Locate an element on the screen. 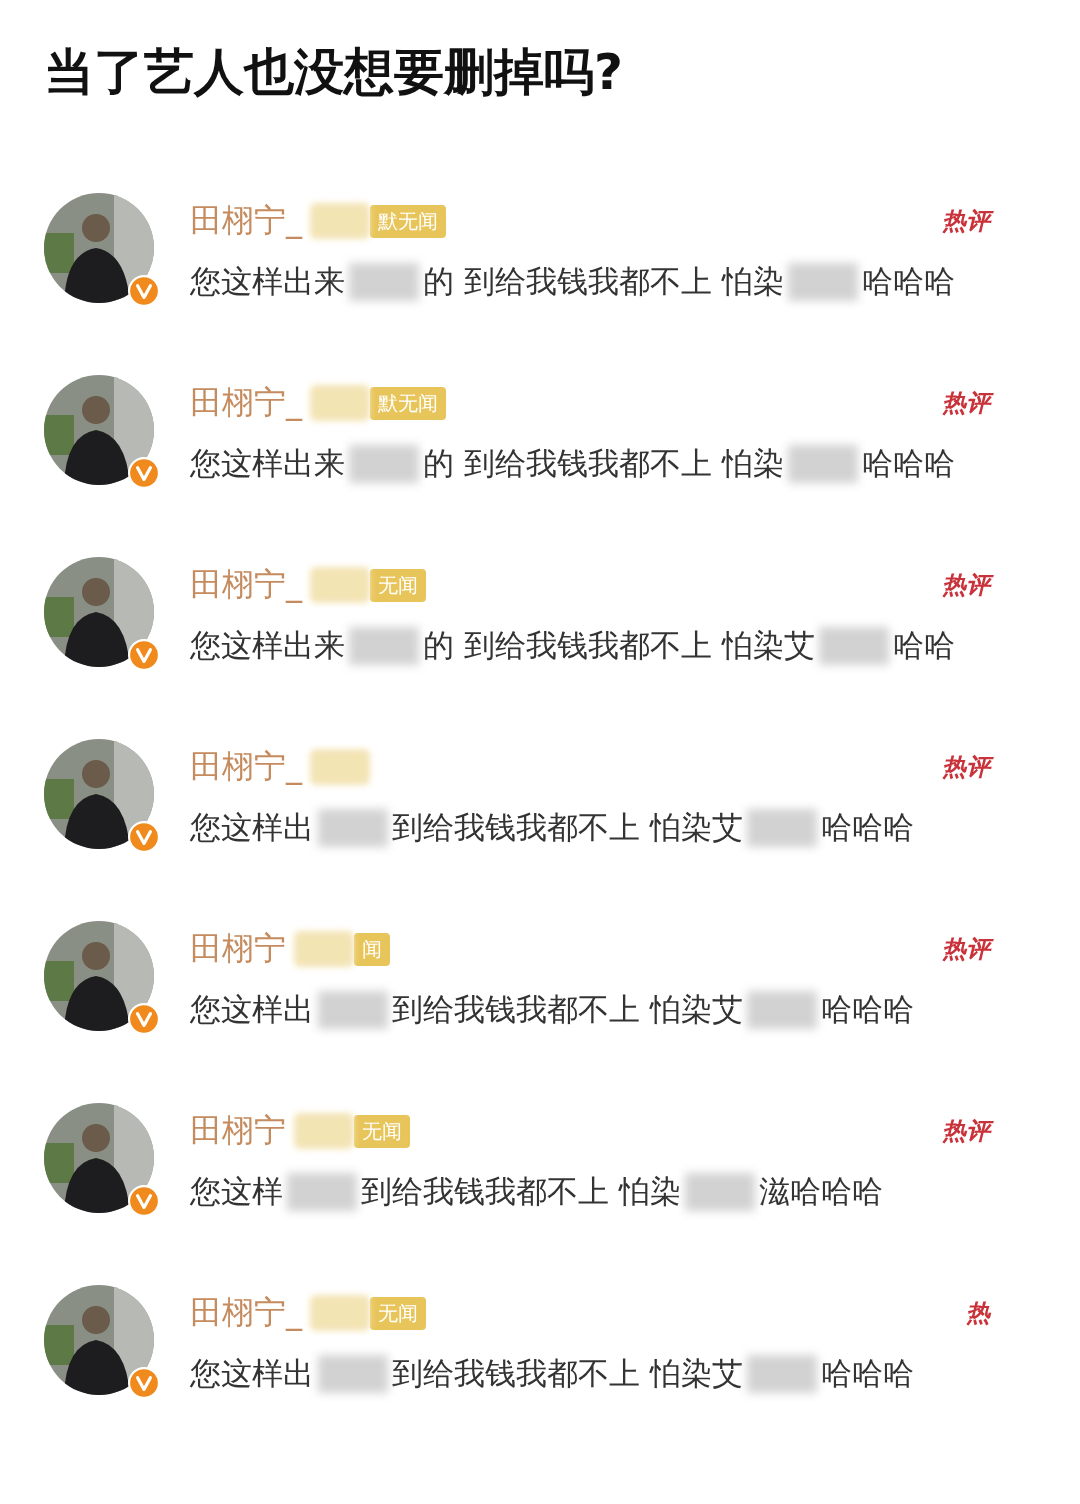  comment-text: 滋哈哈哈 is located at coordinates (820, 1191).